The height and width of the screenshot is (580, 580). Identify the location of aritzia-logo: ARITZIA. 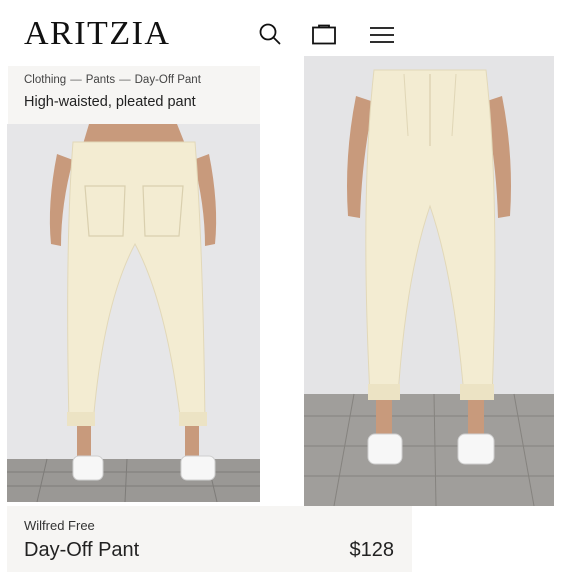
(97, 34).